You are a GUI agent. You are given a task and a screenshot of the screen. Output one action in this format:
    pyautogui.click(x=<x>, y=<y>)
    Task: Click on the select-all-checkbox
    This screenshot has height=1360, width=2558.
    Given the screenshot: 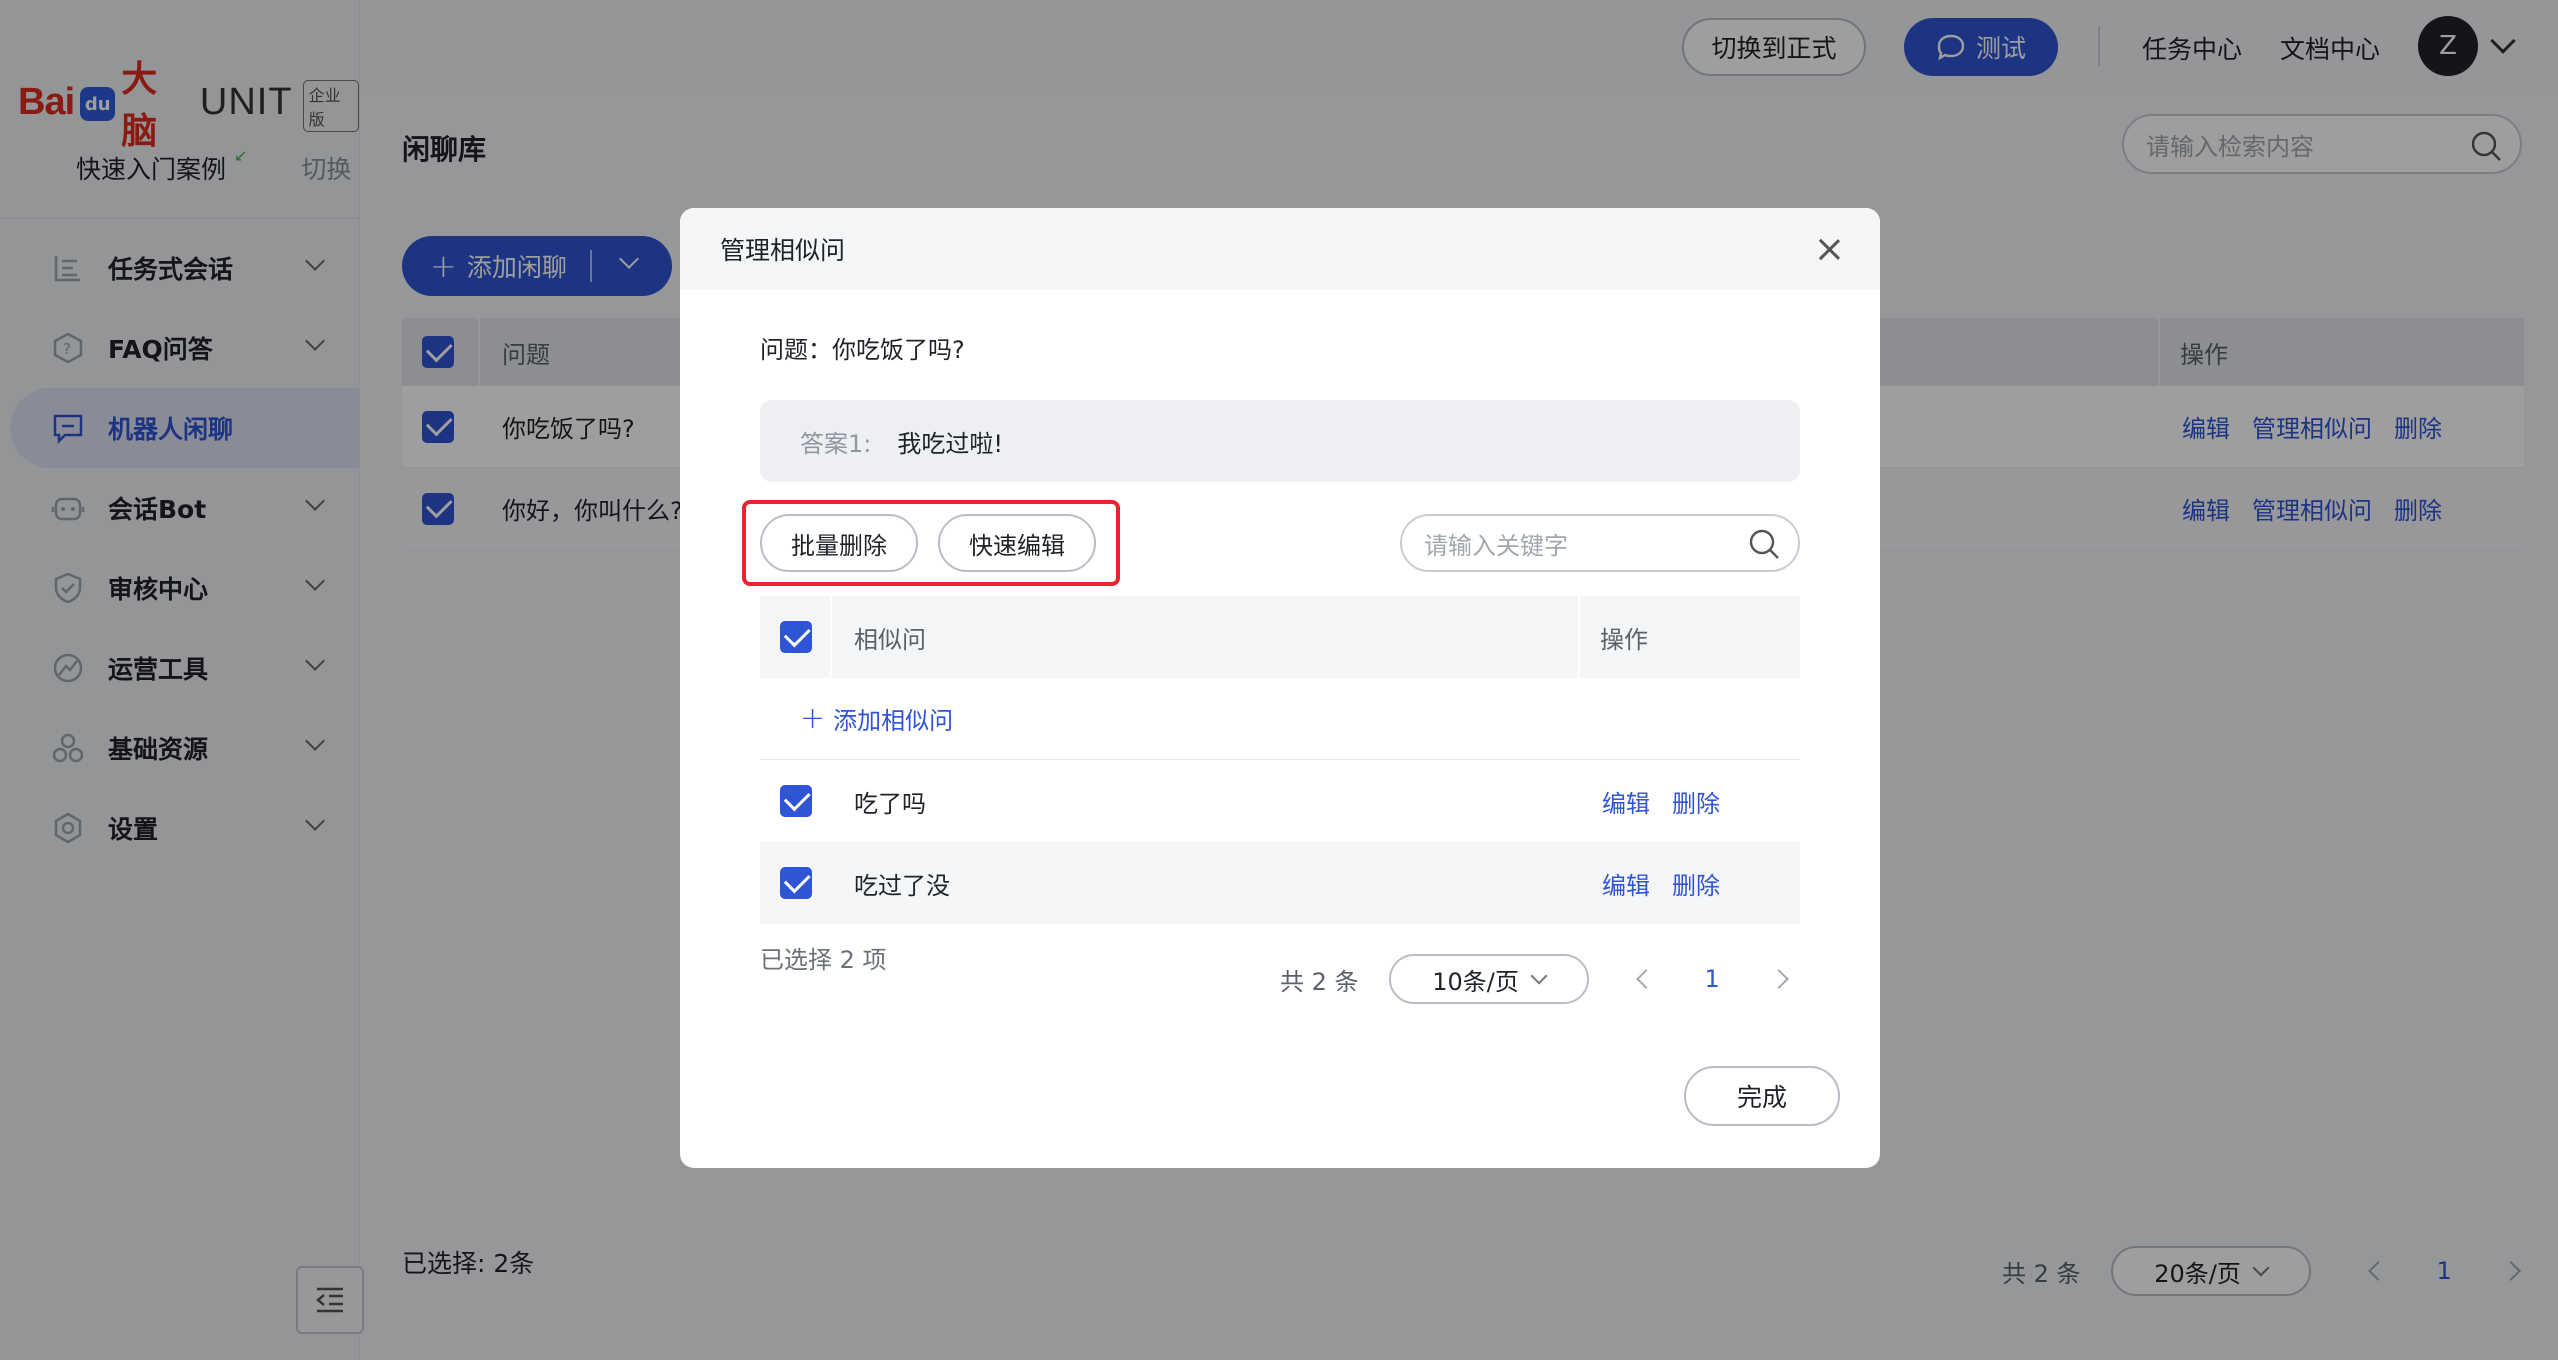 What is the action you would take?
    pyautogui.click(x=796, y=637)
    